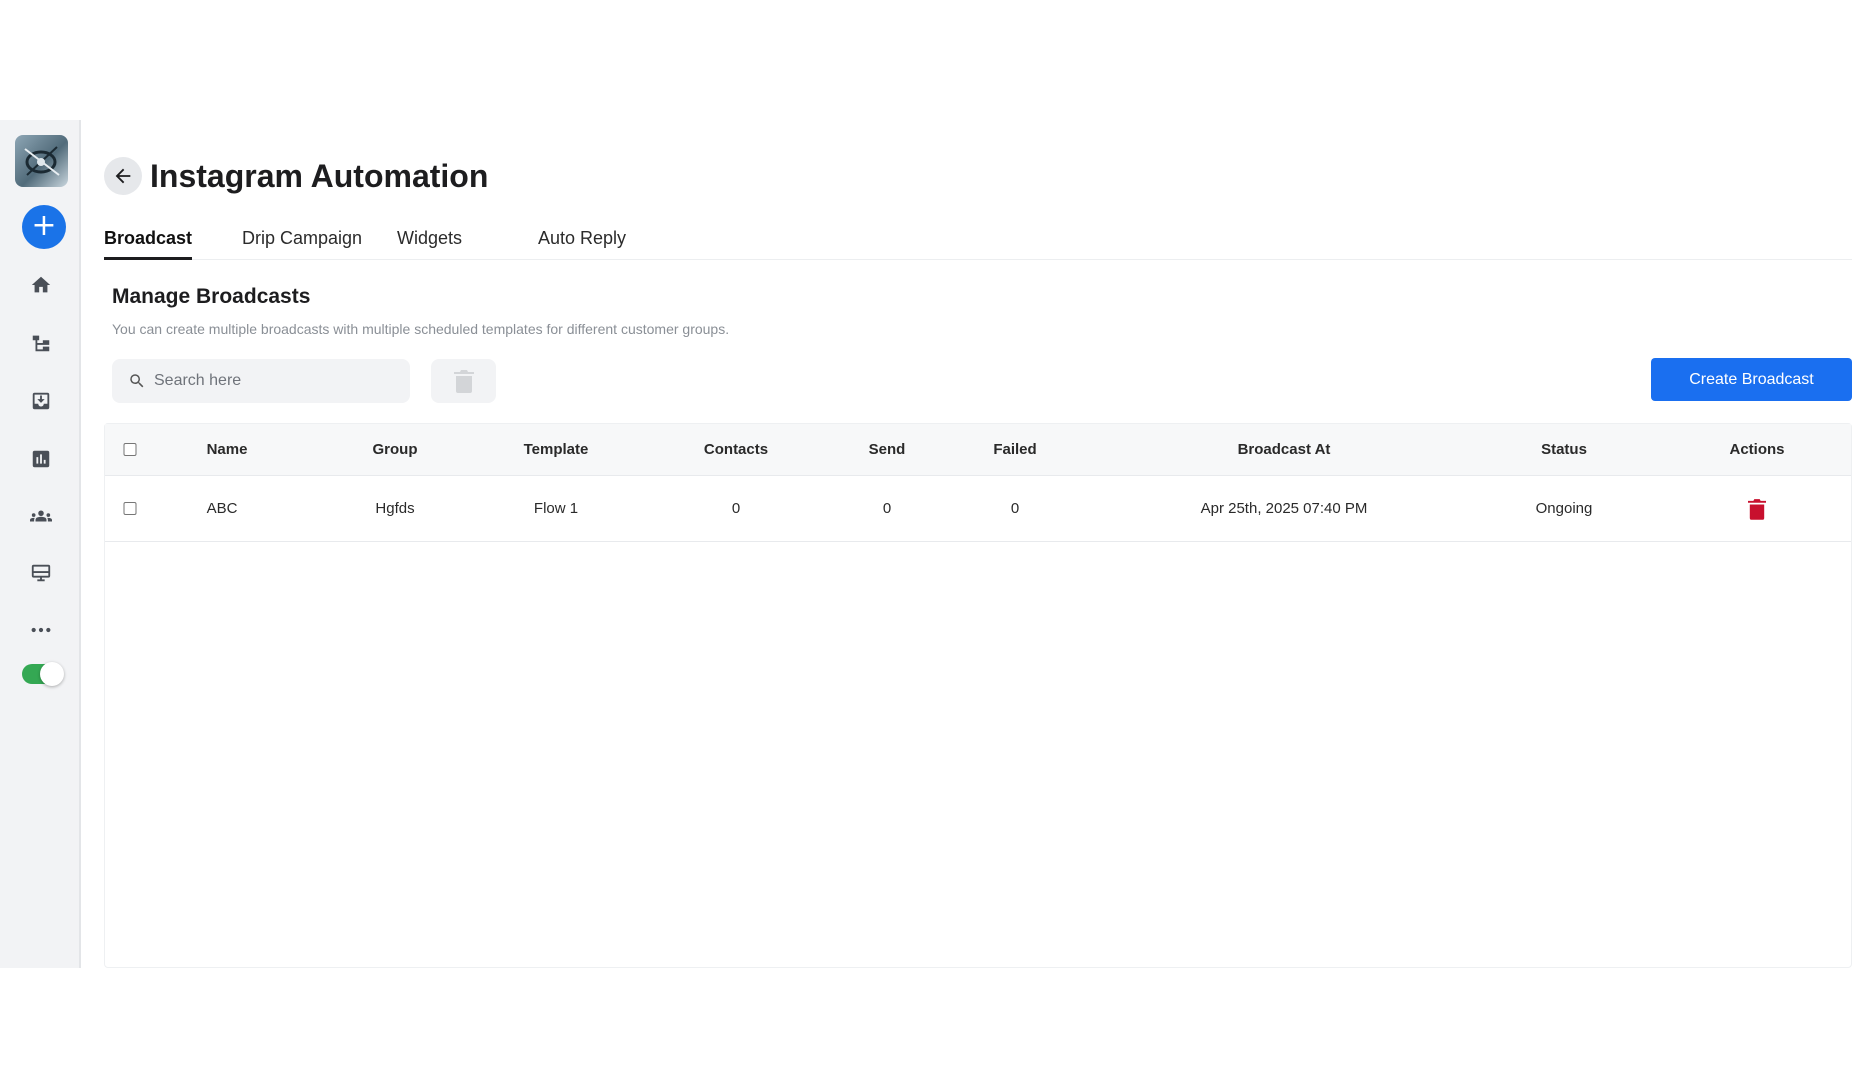 Image resolution: width=1866 pixels, height=1080 pixels. Describe the element at coordinates (395, 508) in the screenshot. I see `cell-group: Hgfds` at that location.